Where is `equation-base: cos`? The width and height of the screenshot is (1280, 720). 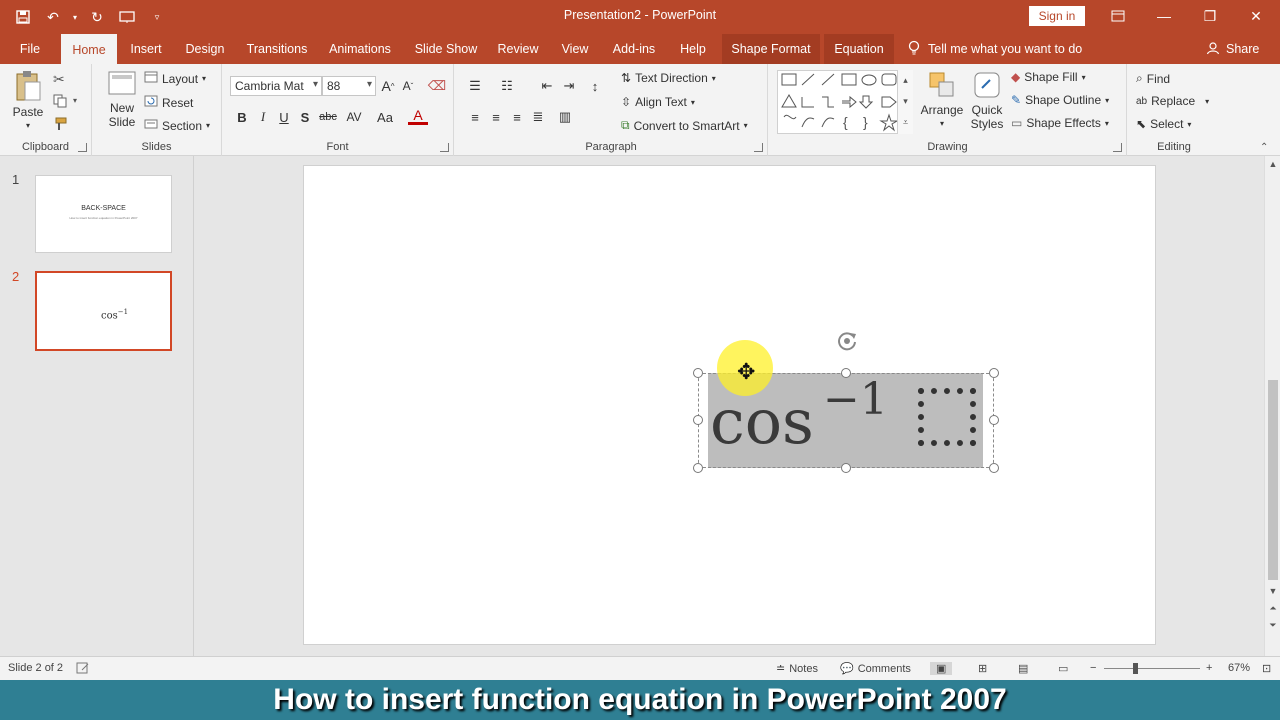
equation-base: cos is located at coordinates (762, 422).